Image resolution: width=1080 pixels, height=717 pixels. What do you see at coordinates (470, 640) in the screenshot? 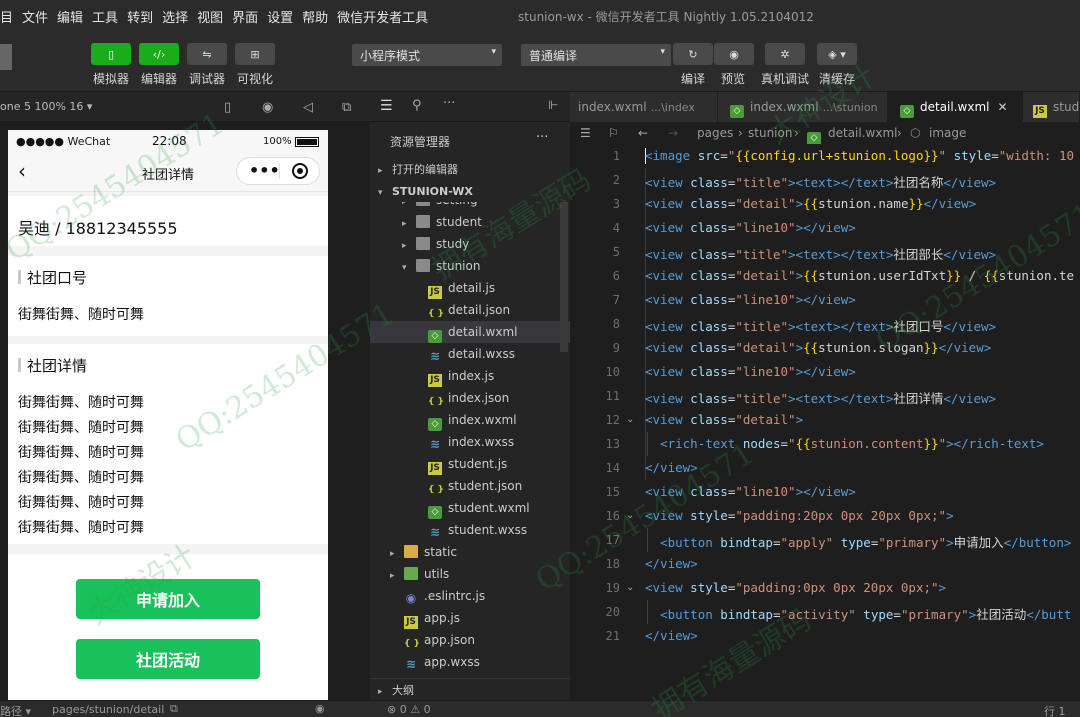
I see `file-row: { } app.json` at bounding box center [470, 640].